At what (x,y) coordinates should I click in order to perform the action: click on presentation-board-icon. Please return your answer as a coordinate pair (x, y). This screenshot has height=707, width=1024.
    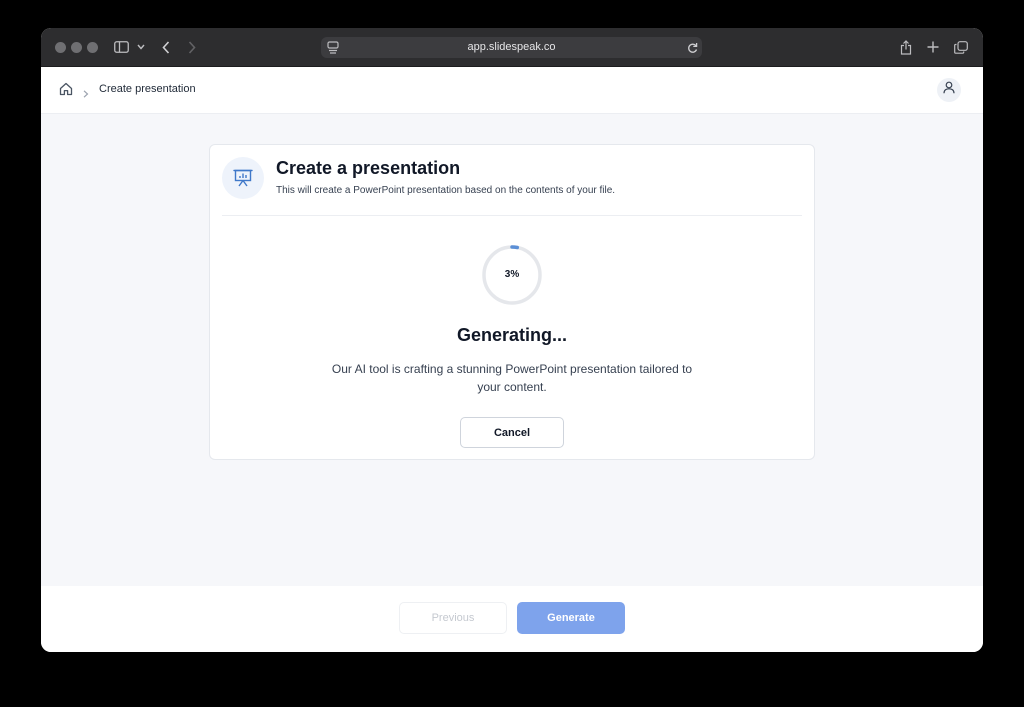
    Looking at the image, I should click on (243, 178).